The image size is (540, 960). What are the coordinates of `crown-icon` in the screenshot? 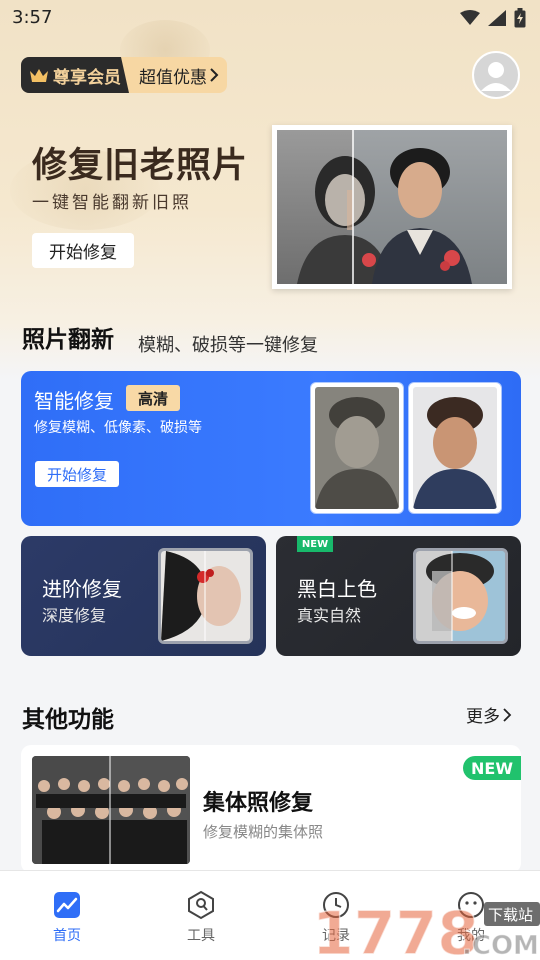 It's located at (39, 75).